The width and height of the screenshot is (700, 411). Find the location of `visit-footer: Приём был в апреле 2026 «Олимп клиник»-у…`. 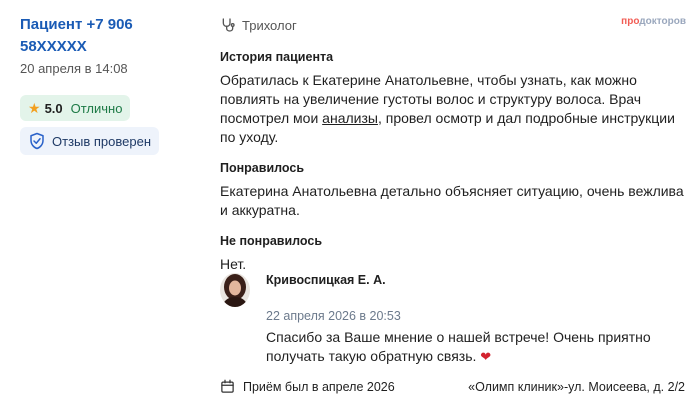

visit-footer: Приём был в апреле 2026 «Олимп клиник»-у… is located at coordinates (452, 386).